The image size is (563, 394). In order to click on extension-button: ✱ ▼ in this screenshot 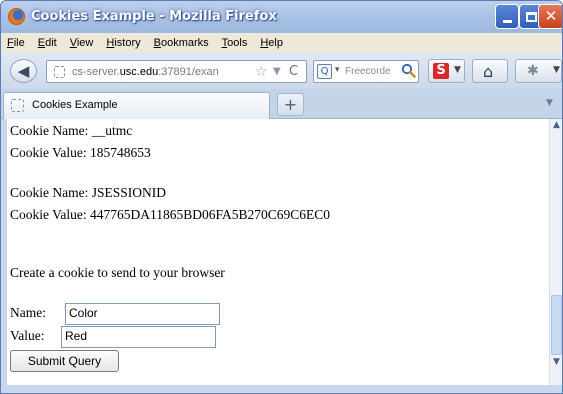, I will do `click(538, 71)`.